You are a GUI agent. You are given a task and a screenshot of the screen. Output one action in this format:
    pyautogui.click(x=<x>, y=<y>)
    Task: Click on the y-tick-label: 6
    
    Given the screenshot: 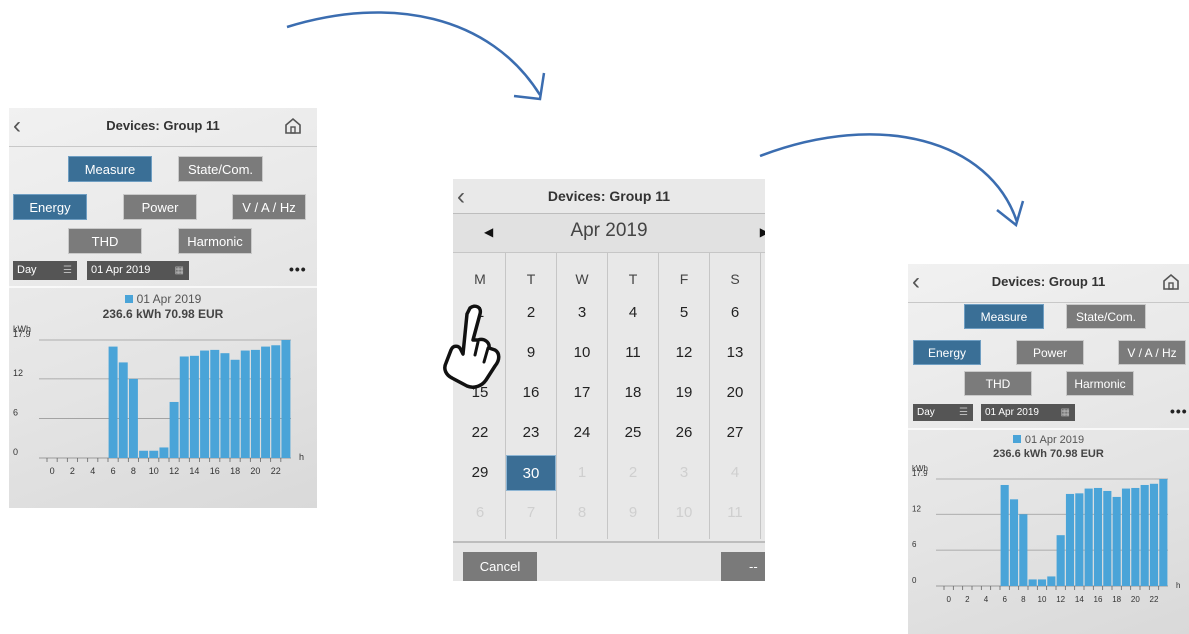 What is the action you would take?
    pyautogui.click(x=15, y=412)
    